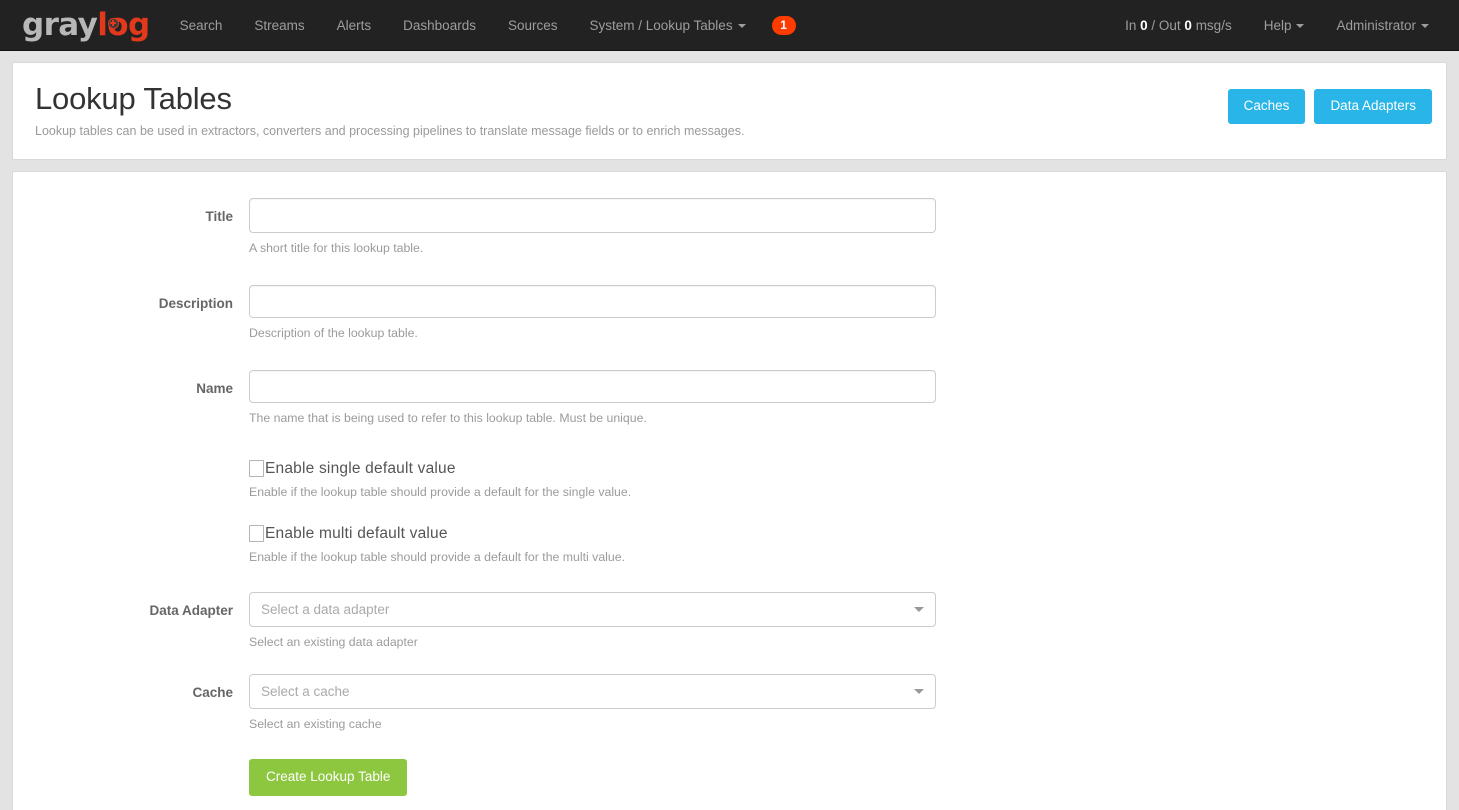 Image resolution: width=1459 pixels, height=810 pixels. I want to click on user-menu-label: Administrator, so click(1376, 25).